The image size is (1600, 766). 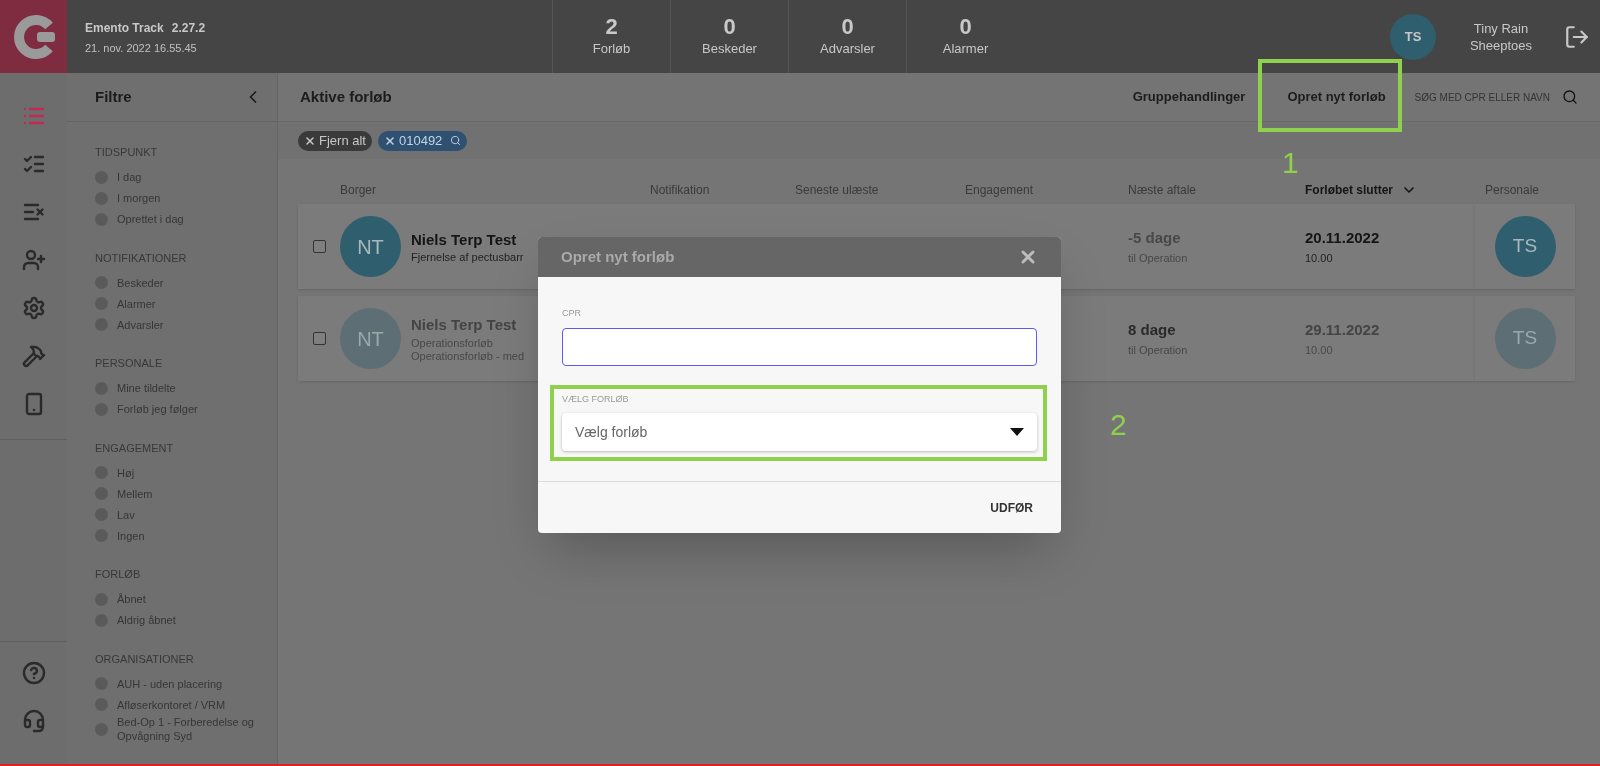 What do you see at coordinates (999, 190) in the screenshot?
I see `column-header: Engagement` at bounding box center [999, 190].